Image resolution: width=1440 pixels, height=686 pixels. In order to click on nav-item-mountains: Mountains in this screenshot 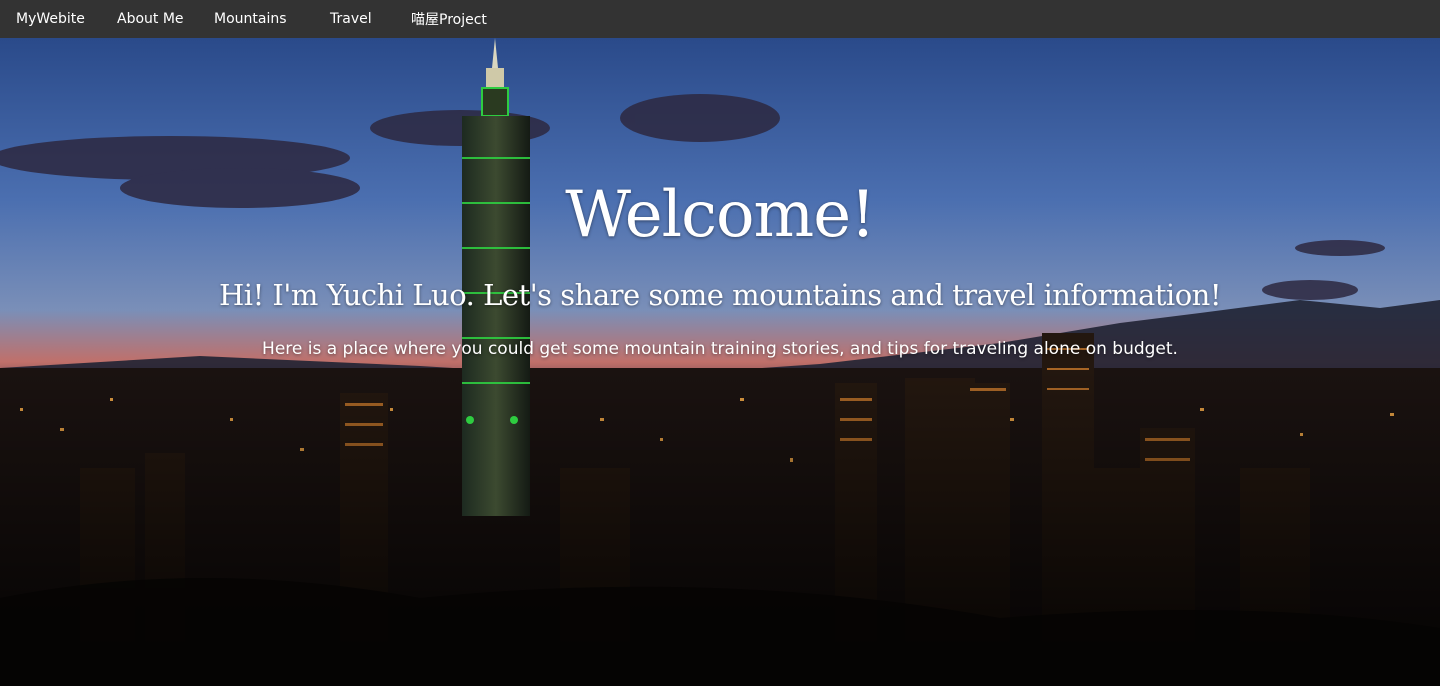, I will do `click(250, 19)`.